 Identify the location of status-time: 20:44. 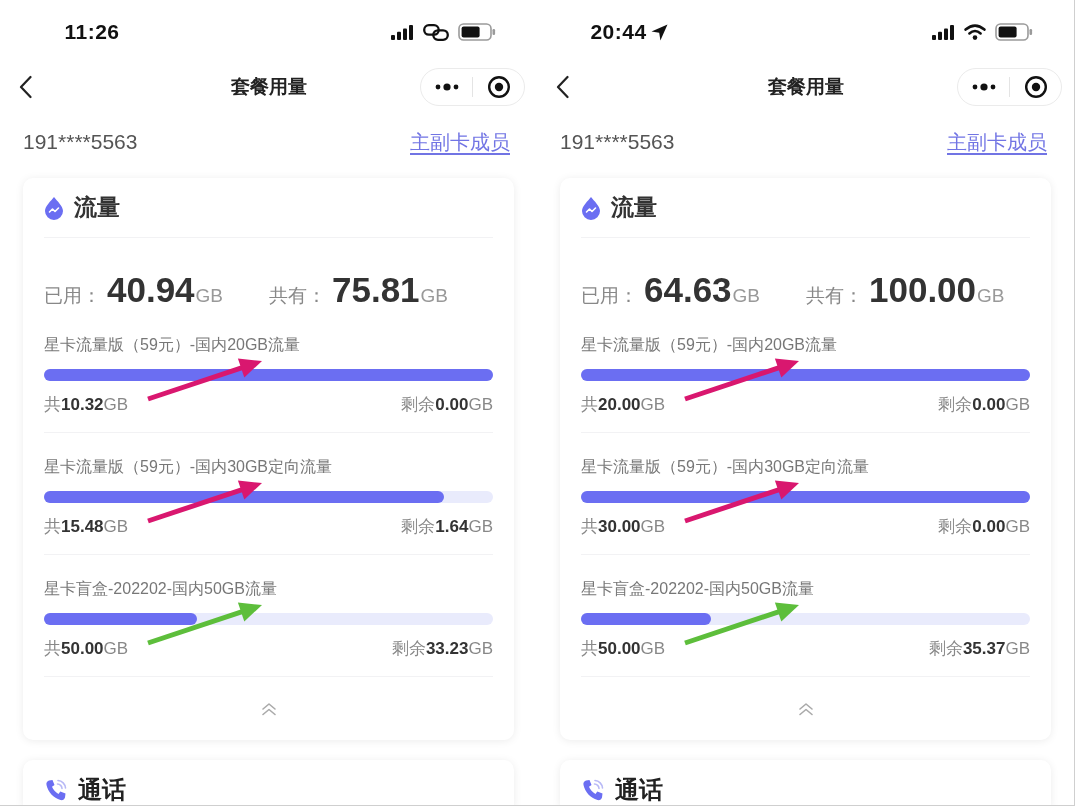
(618, 32).